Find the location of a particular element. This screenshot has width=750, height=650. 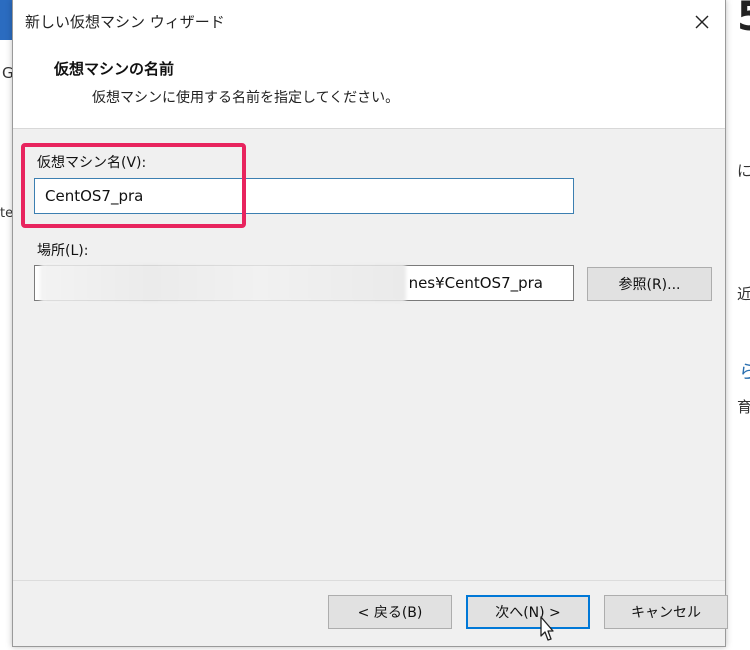

cancel-button-label: キャンセル is located at coordinates (666, 613).